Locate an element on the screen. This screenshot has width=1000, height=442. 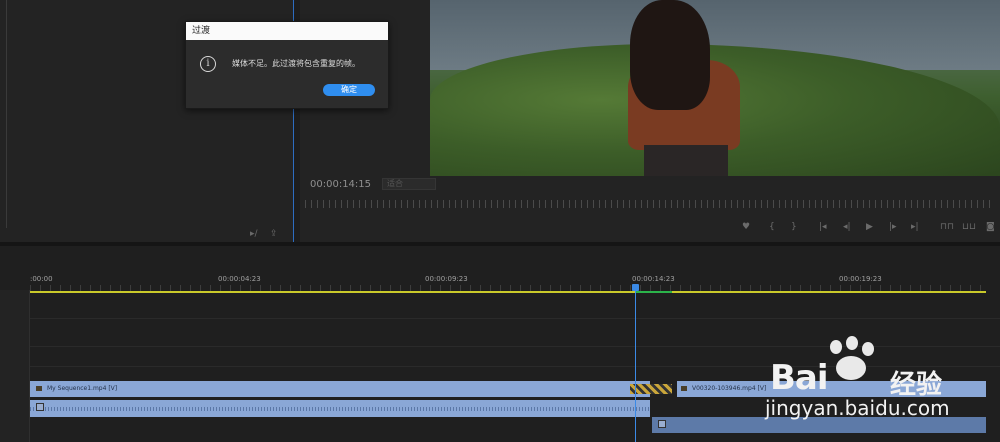
play-icon: ▶ is located at coordinates (869, 227).